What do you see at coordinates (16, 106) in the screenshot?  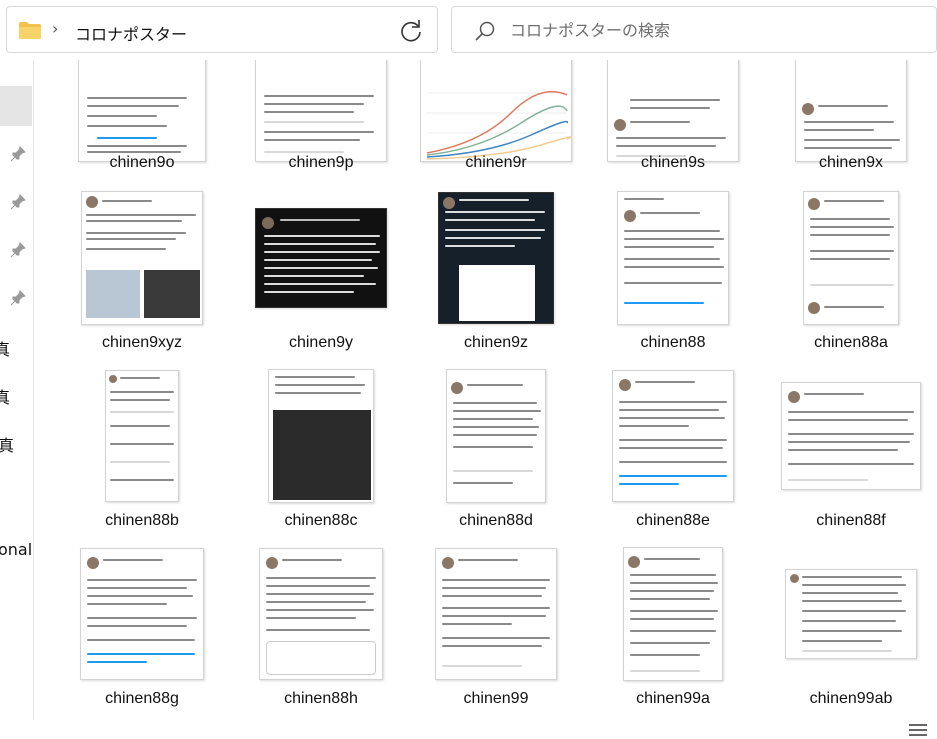 I see `nav-selected-item` at bounding box center [16, 106].